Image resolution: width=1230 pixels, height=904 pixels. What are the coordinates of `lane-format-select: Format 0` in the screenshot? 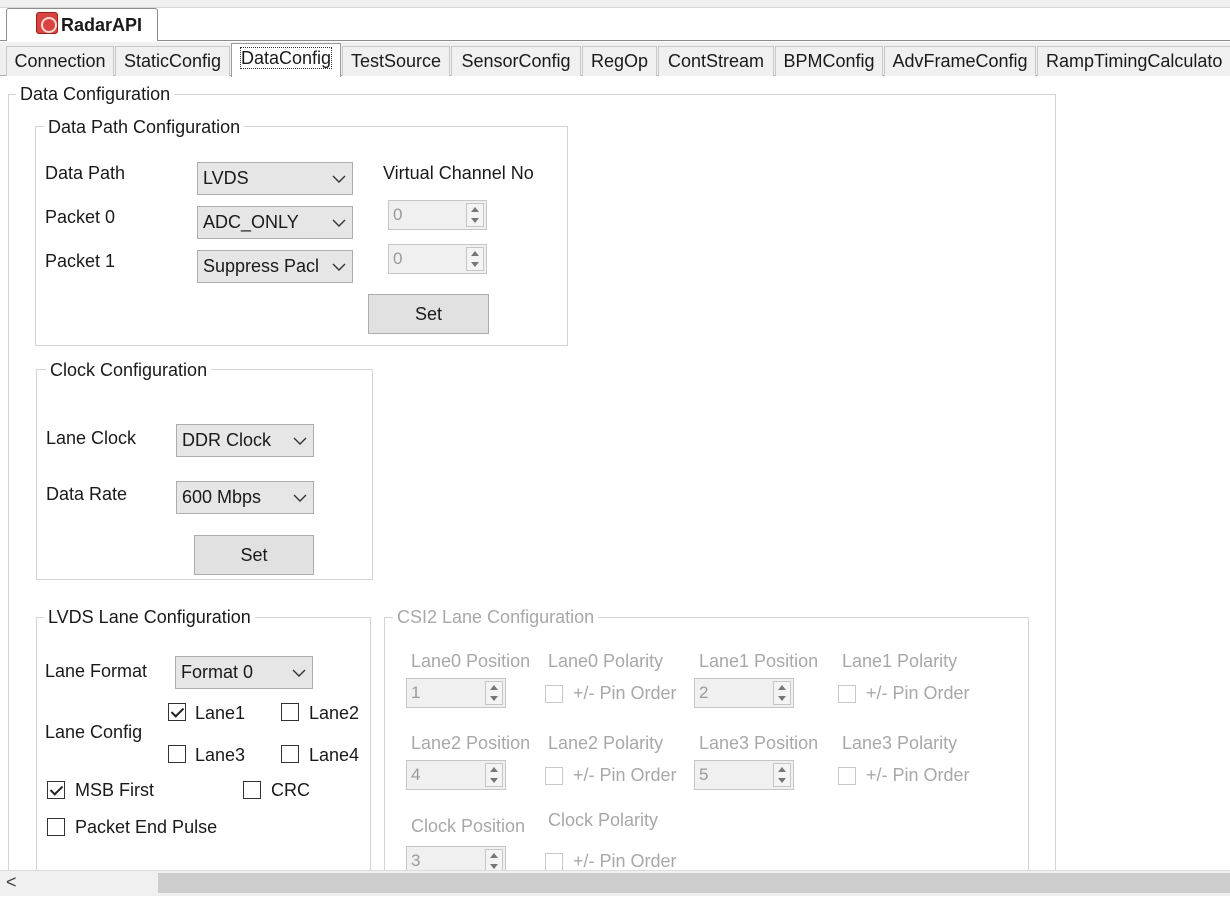 It's located at (244, 672).